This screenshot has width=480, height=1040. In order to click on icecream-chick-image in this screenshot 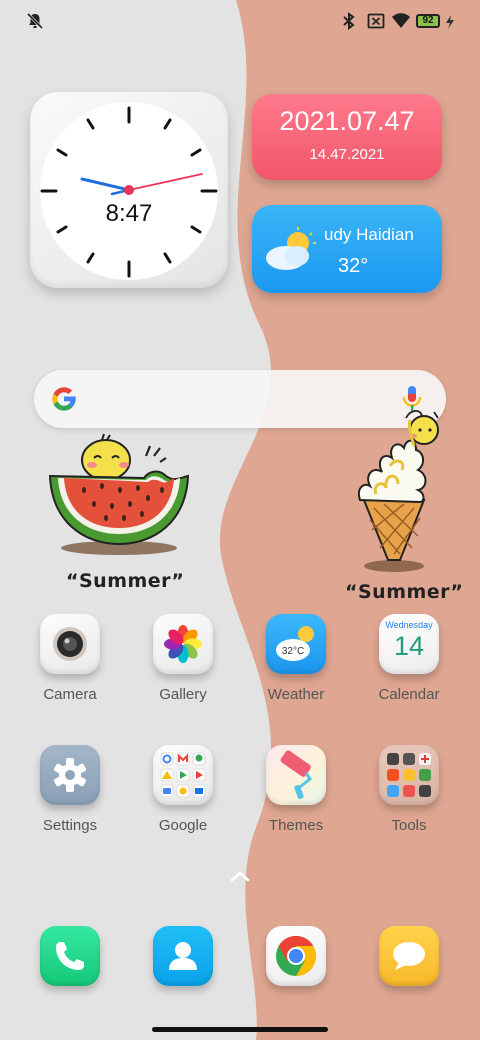, I will do `click(398, 491)`.